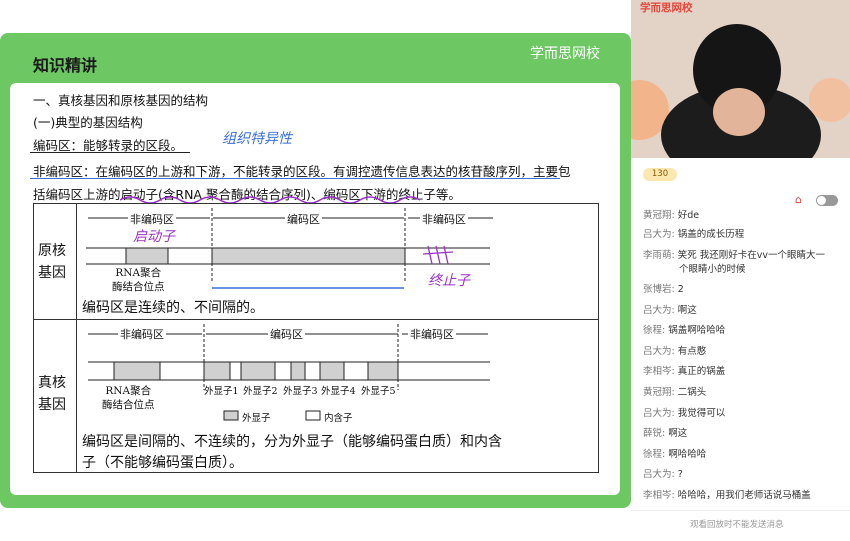 Image resolution: width=850 pixels, height=541 pixels. Describe the element at coordinates (121, 100) in the screenshot. I see `heading-1: 一、真核基因和原核基因的结构` at that location.